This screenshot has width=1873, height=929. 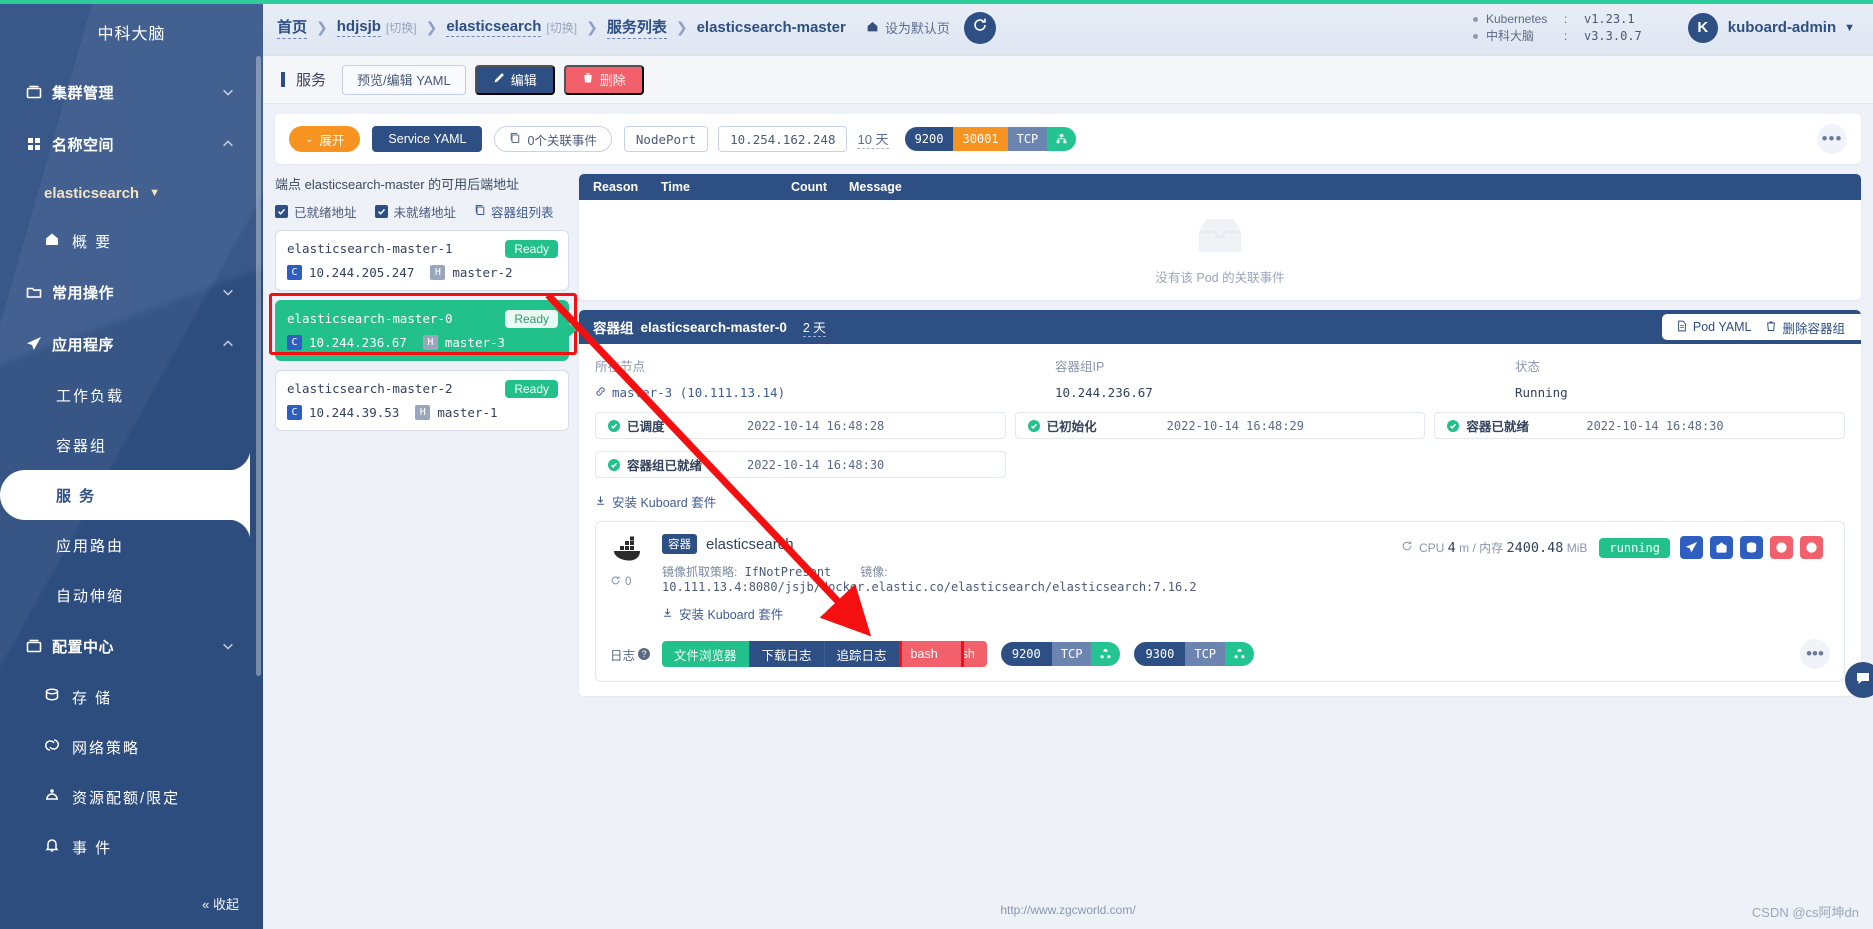 What do you see at coordinates (809, 187) in the screenshot?
I see `events-column-count: Count` at bounding box center [809, 187].